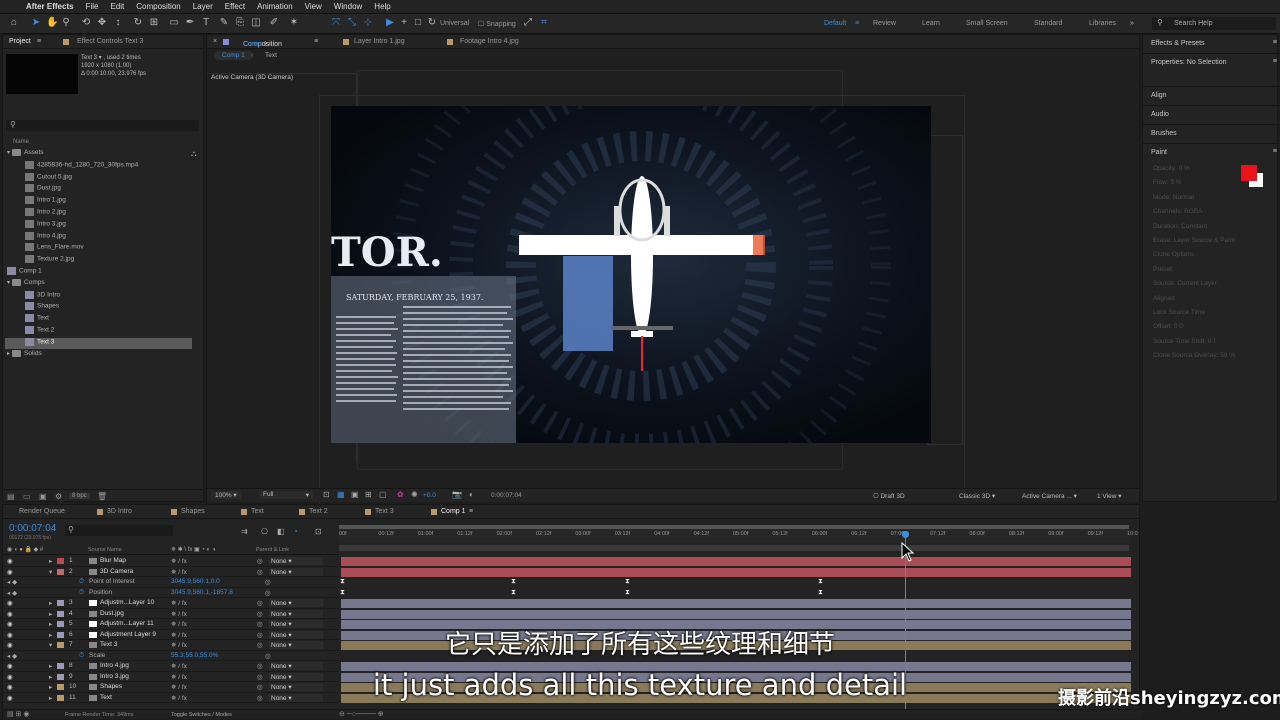  Describe the element at coordinates (368, 494) in the screenshot. I see `grid-icon: ⊞` at that location.